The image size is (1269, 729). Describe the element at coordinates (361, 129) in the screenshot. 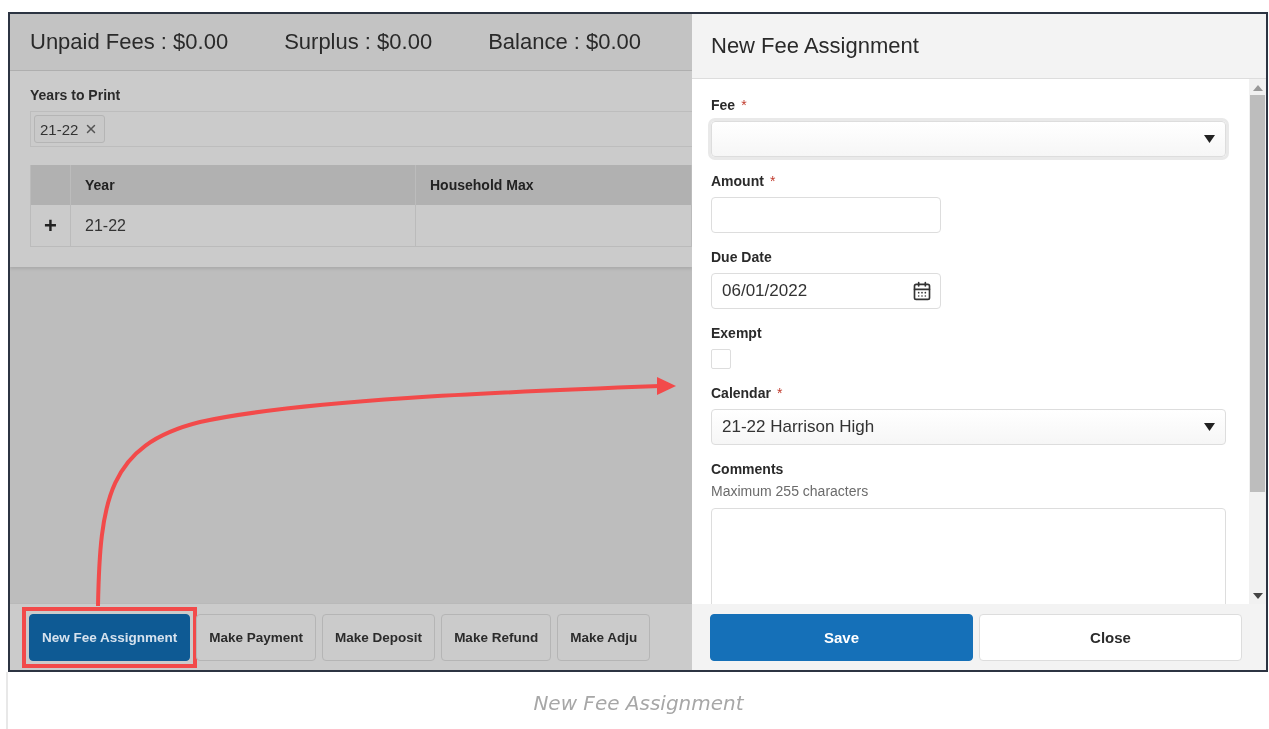

I see `years-field: 21-22` at that location.